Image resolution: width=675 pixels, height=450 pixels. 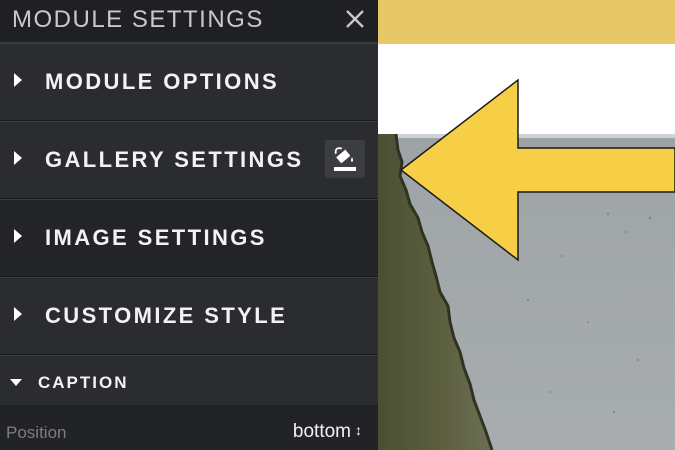 I want to click on section-label: GALLERY SETTINGS, so click(x=174, y=159).